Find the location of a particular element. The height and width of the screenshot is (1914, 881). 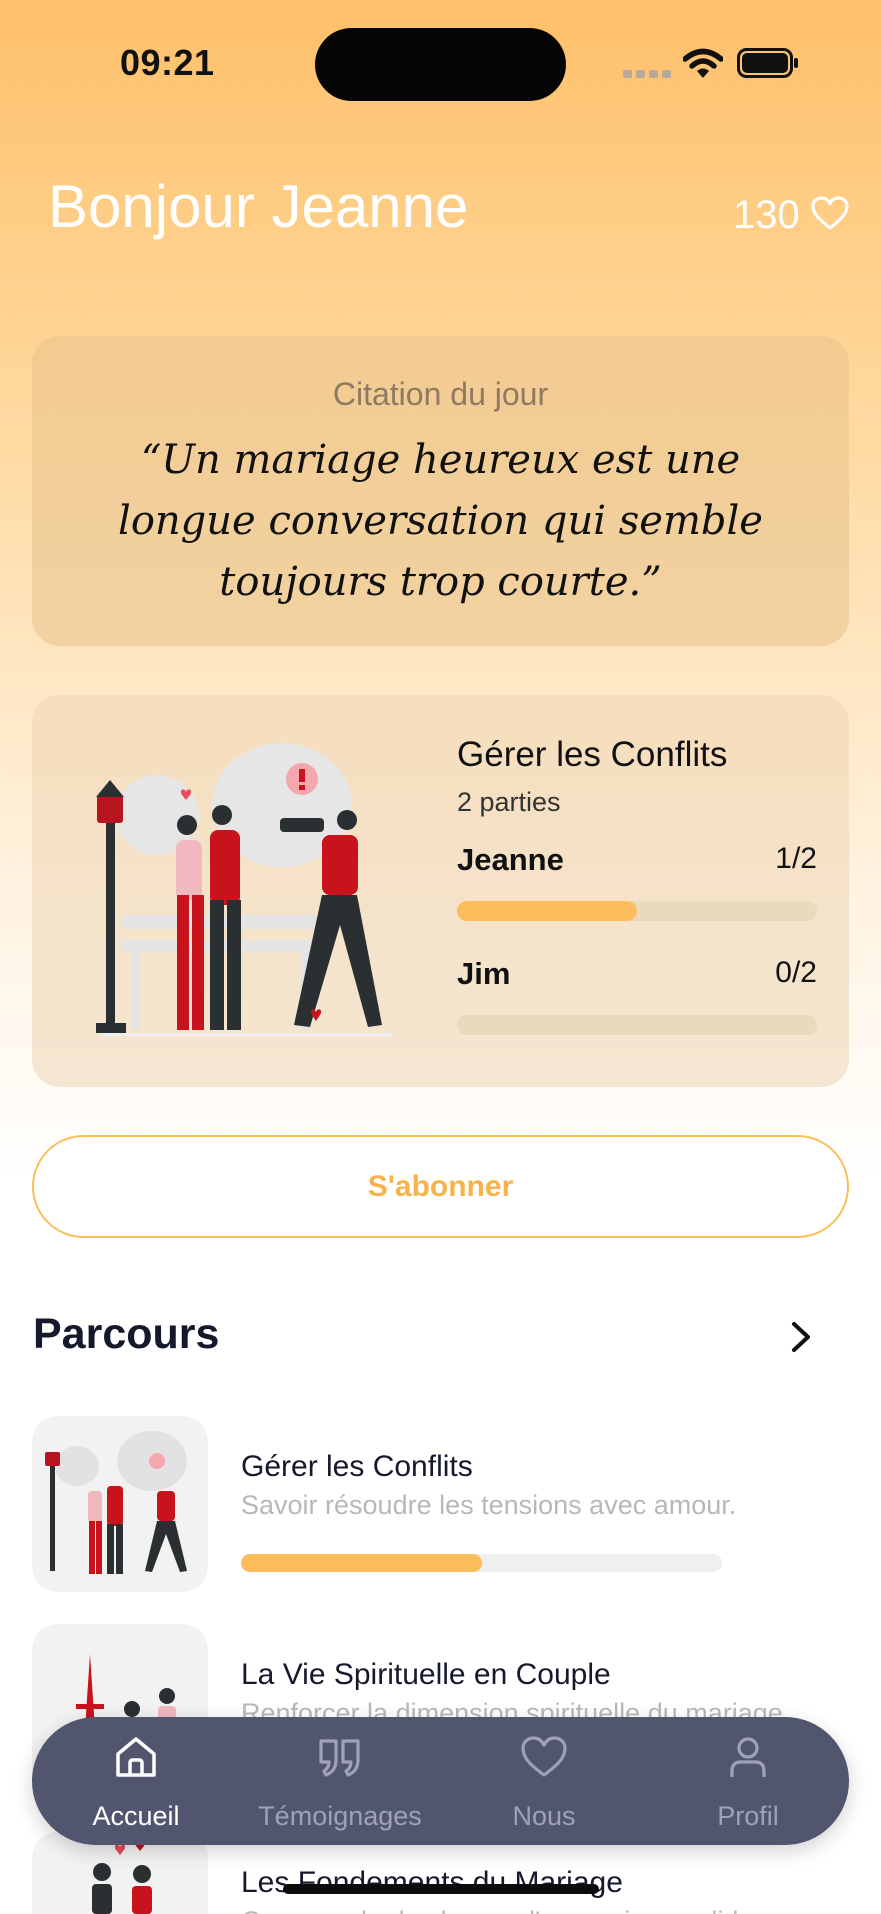

battery-icon is located at coordinates (767, 63).